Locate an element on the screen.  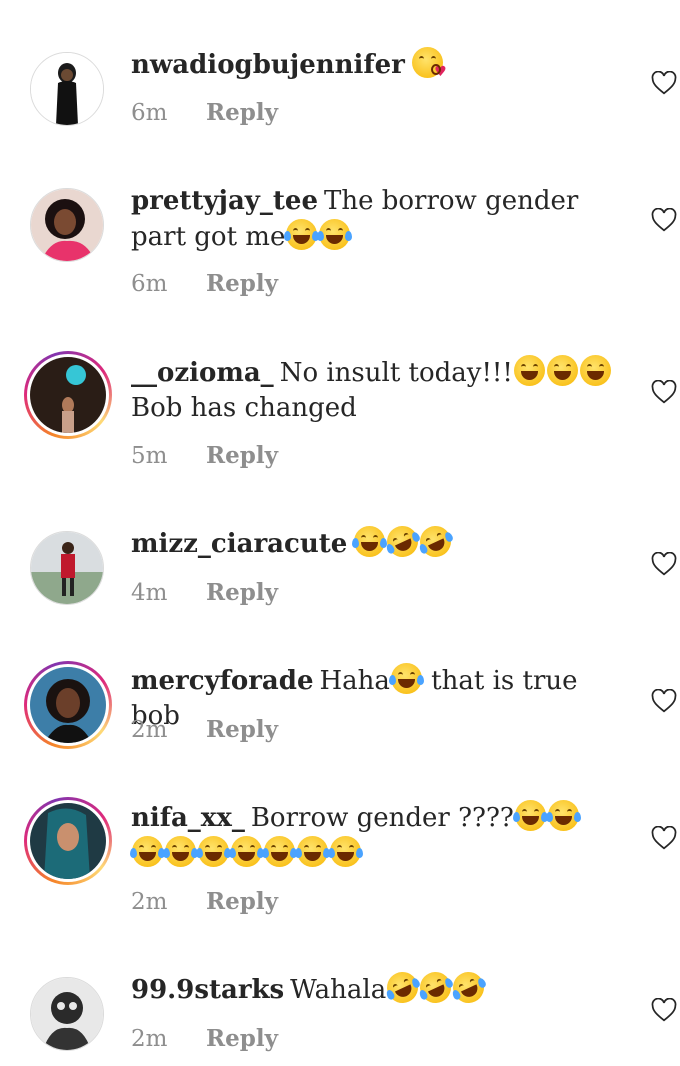
comment-username: __ozioma_ is located at coordinates (202, 373).